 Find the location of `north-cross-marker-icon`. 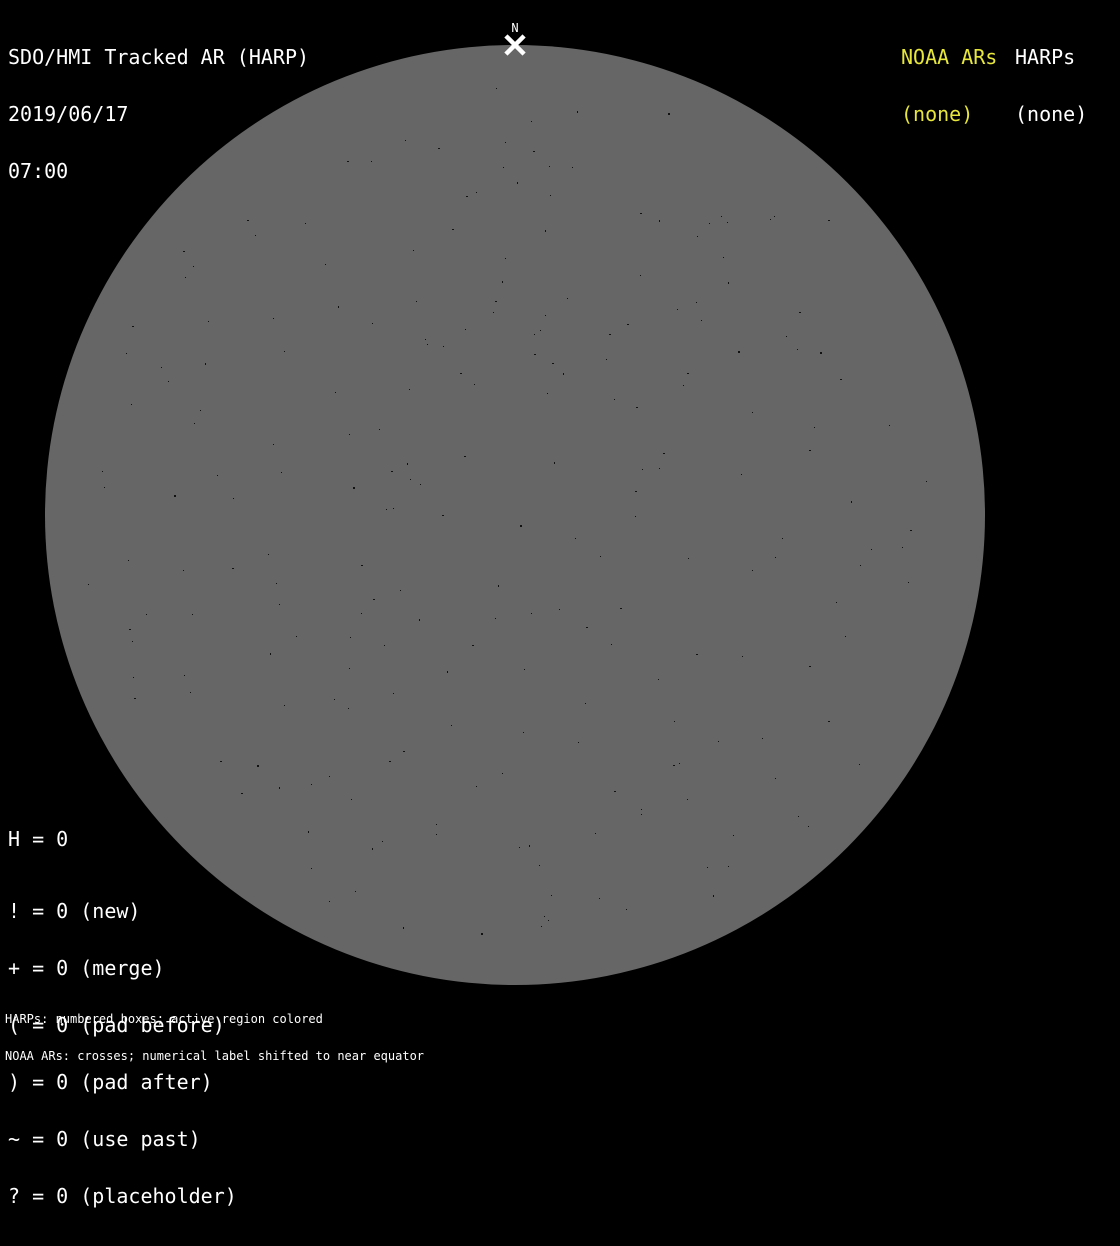

north-cross-marker-icon is located at coordinates (515, 45).